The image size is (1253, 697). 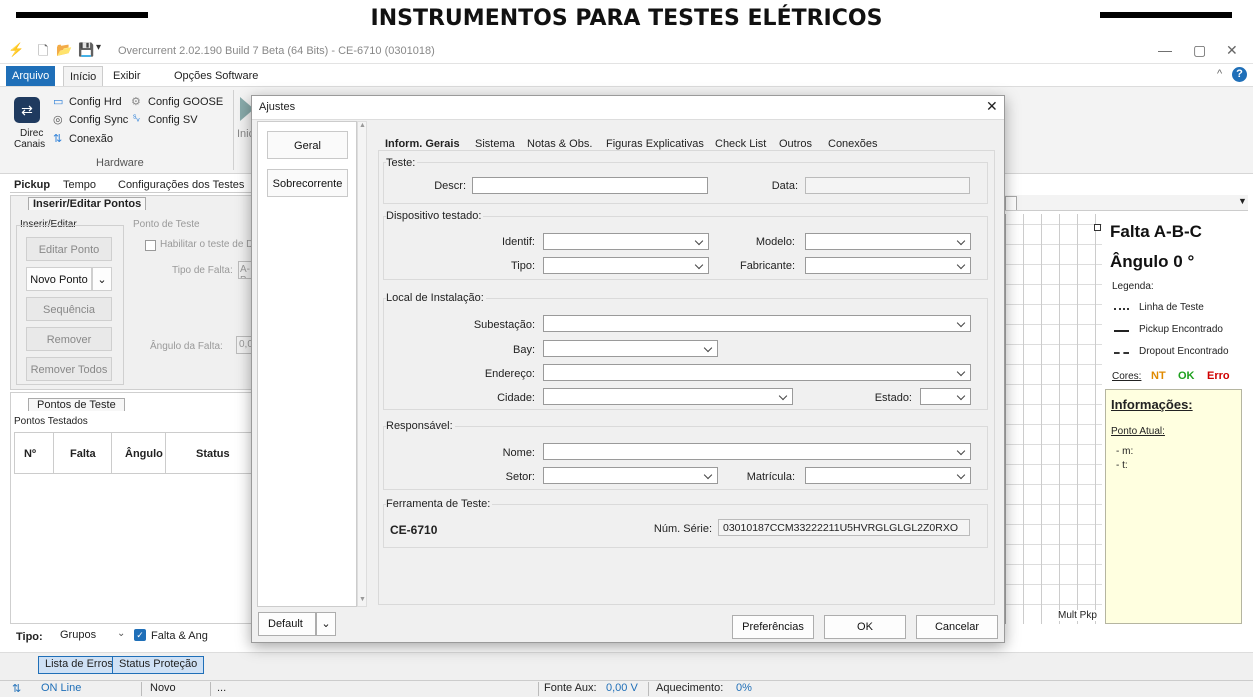 I want to click on menu-exibir: Exibir, so click(x=127, y=76).